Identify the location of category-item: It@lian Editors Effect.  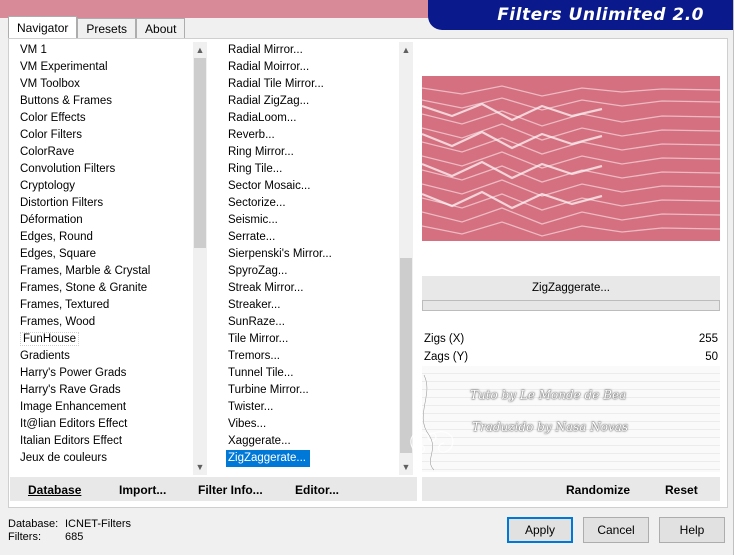
(109, 424).